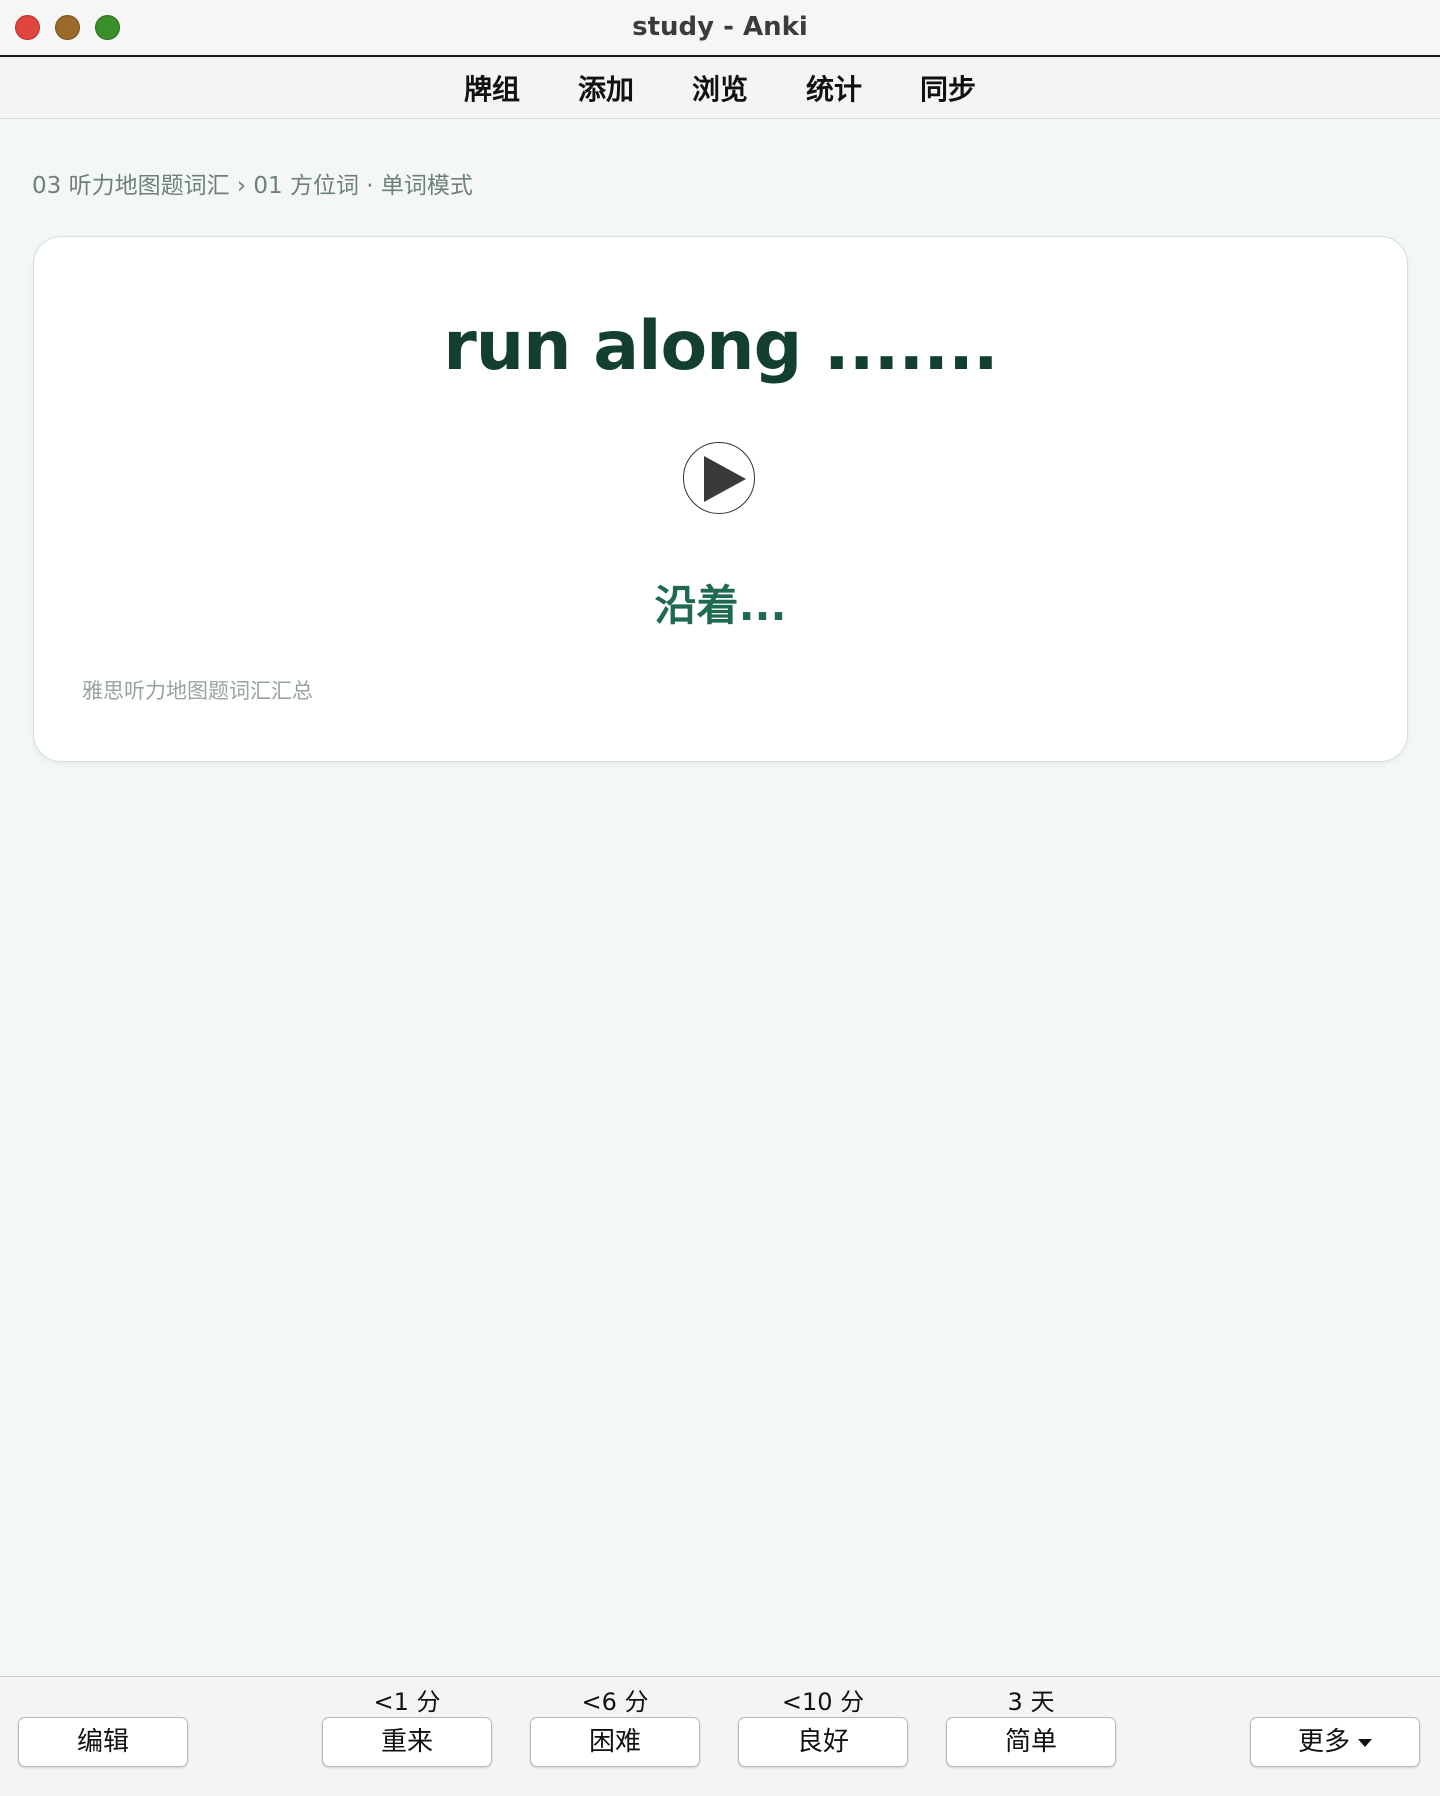  I want to click on again-interval: <1 分, so click(407, 1702).